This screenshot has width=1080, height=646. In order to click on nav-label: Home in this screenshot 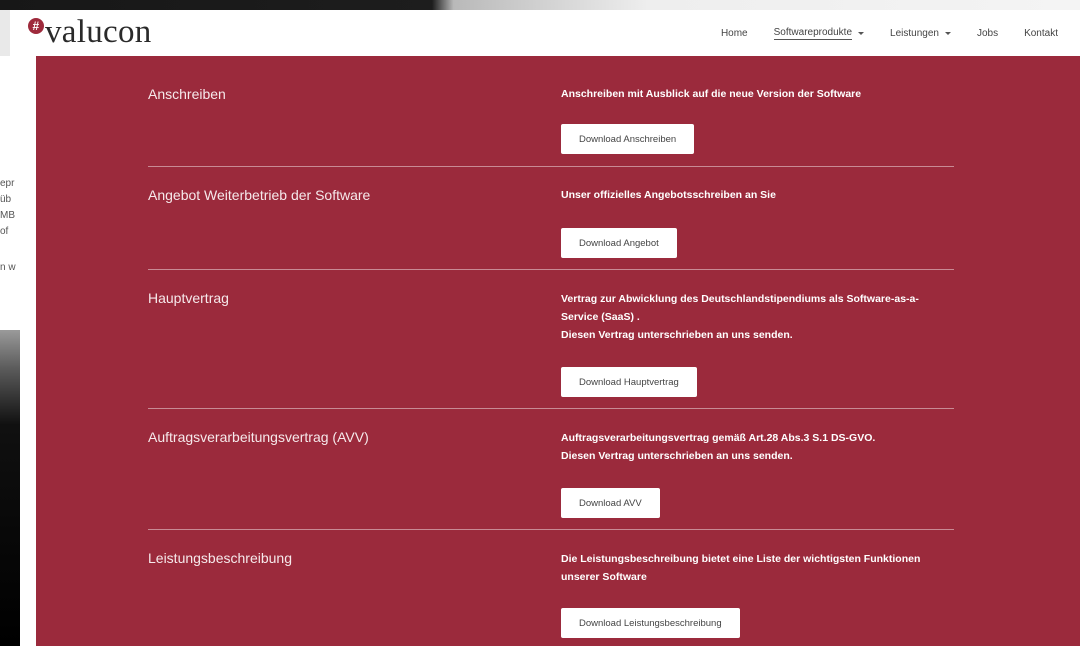, I will do `click(734, 33)`.